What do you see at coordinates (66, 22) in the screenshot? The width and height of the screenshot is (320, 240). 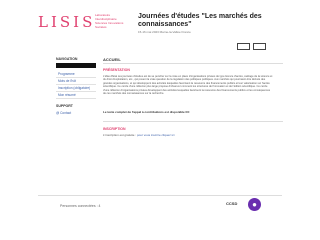 I see `site-logo: LISIS` at bounding box center [66, 22].